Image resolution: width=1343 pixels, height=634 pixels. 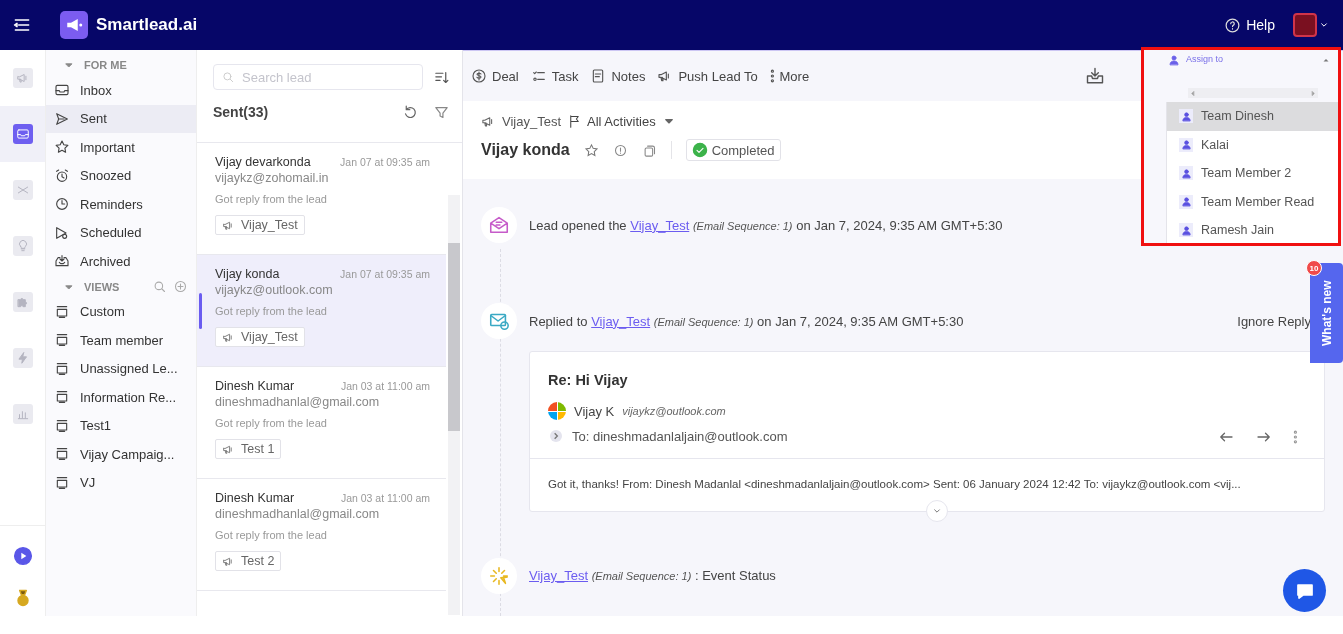 What do you see at coordinates (1252, 116) in the screenshot?
I see `assign-option: Team Dinesh` at bounding box center [1252, 116].